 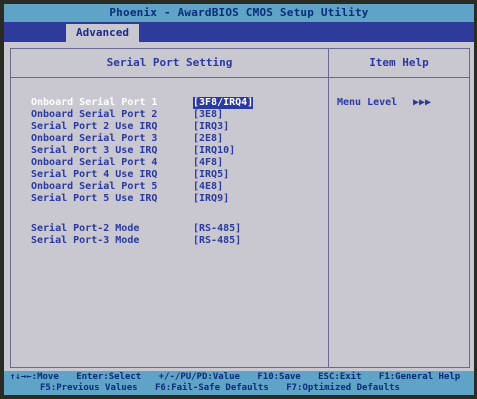 What do you see at coordinates (85, 240) in the screenshot?
I see `setting-label: Serial Port-3 Mode` at bounding box center [85, 240].